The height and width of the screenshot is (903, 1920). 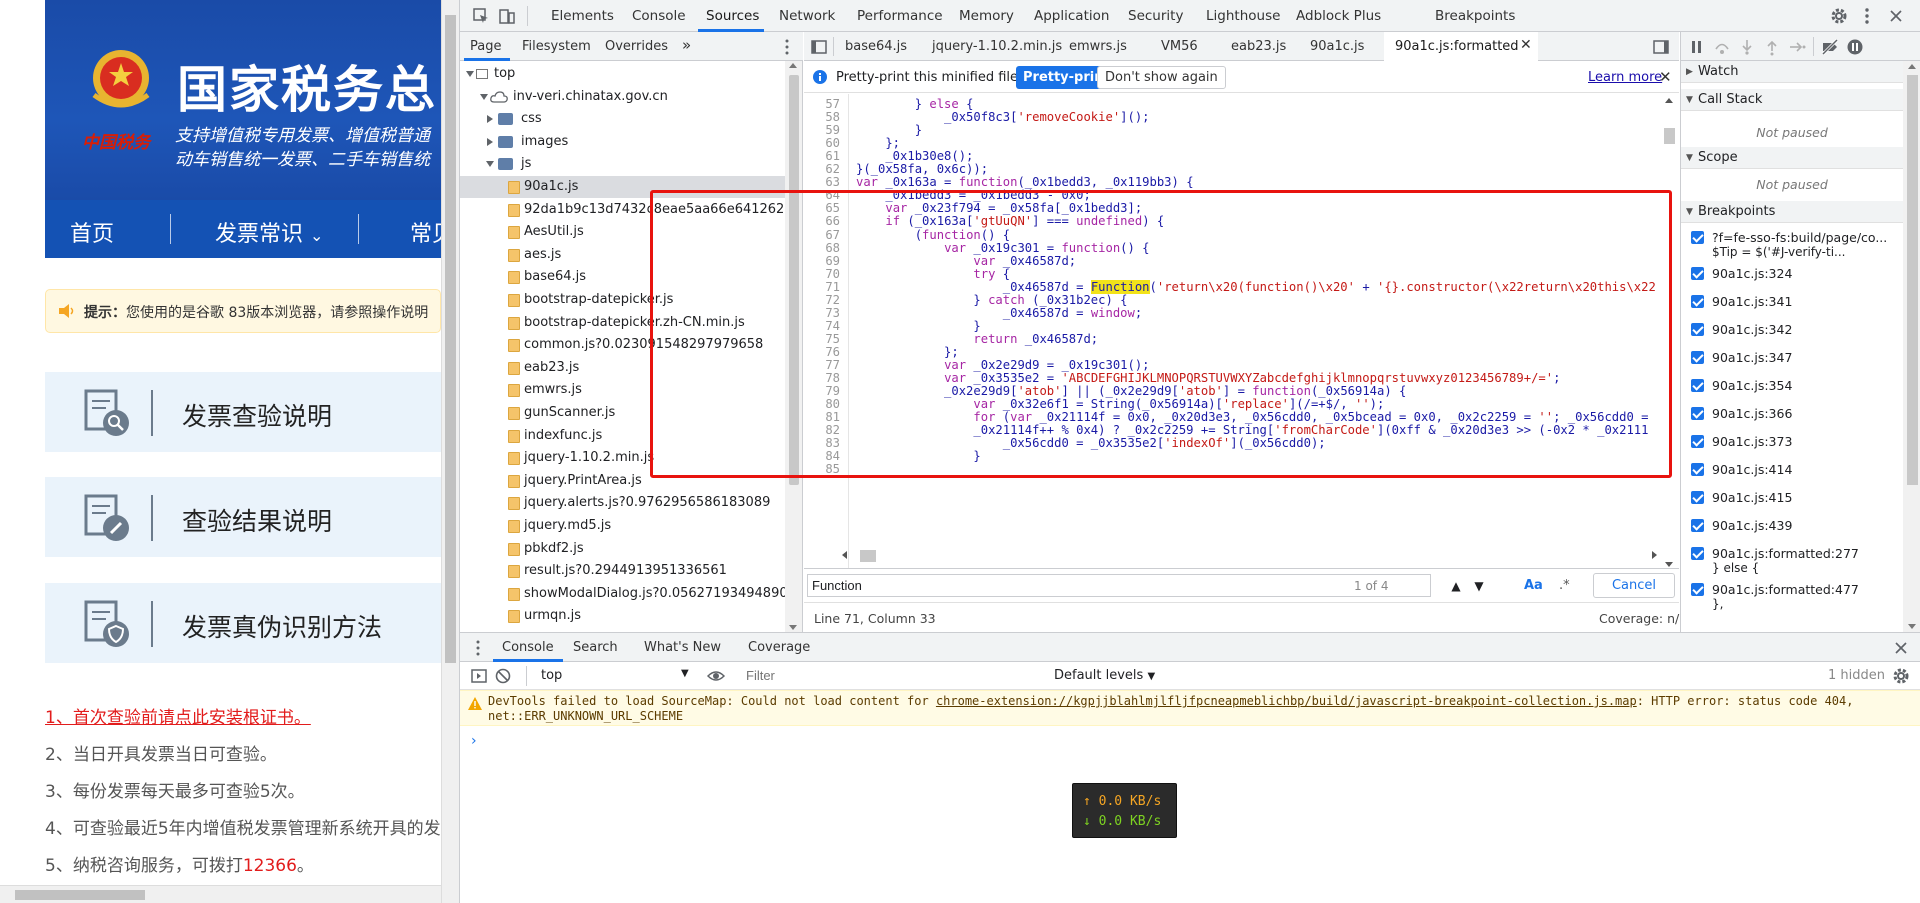 What do you see at coordinates (900, 16) in the screenshot?
I see `tab-performance: Performance` at bounding box center [900, 16].